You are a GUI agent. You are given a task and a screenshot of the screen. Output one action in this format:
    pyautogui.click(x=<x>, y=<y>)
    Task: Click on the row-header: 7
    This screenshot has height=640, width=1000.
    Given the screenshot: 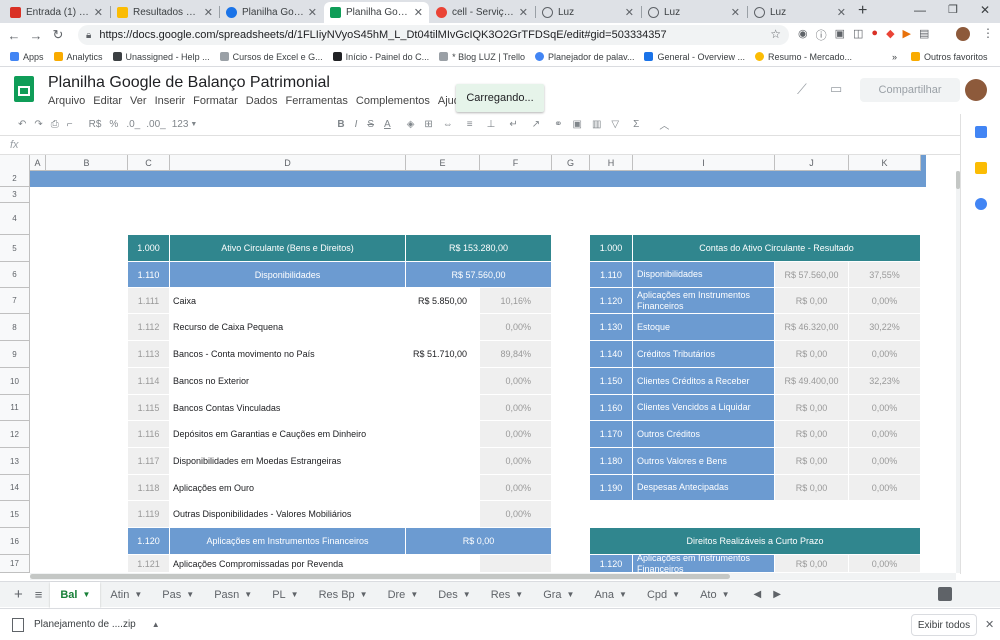 What is the action you would take?
    pyautogui.click(x=15, y=301)
    